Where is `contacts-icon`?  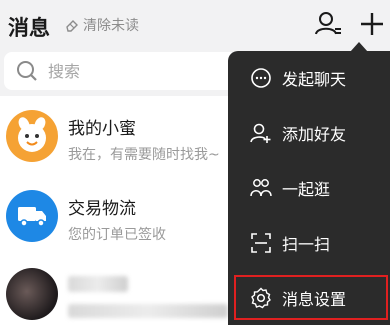 contacts-icon is located at coordinates (328, 24).